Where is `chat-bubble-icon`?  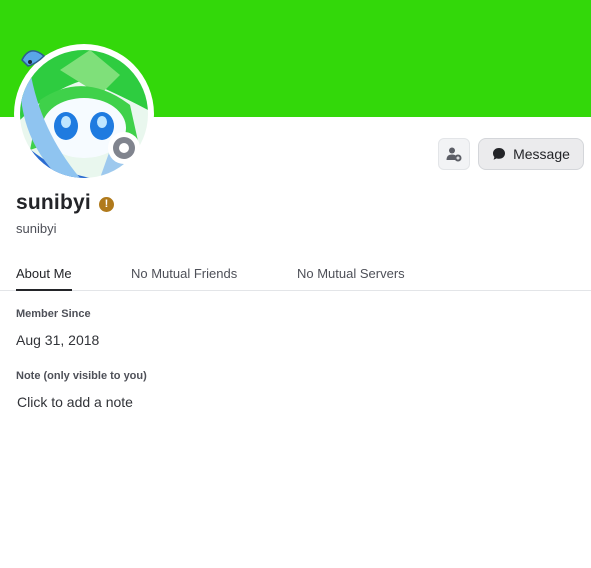 chat-bubble-icon is located at coordinates (499, 154).